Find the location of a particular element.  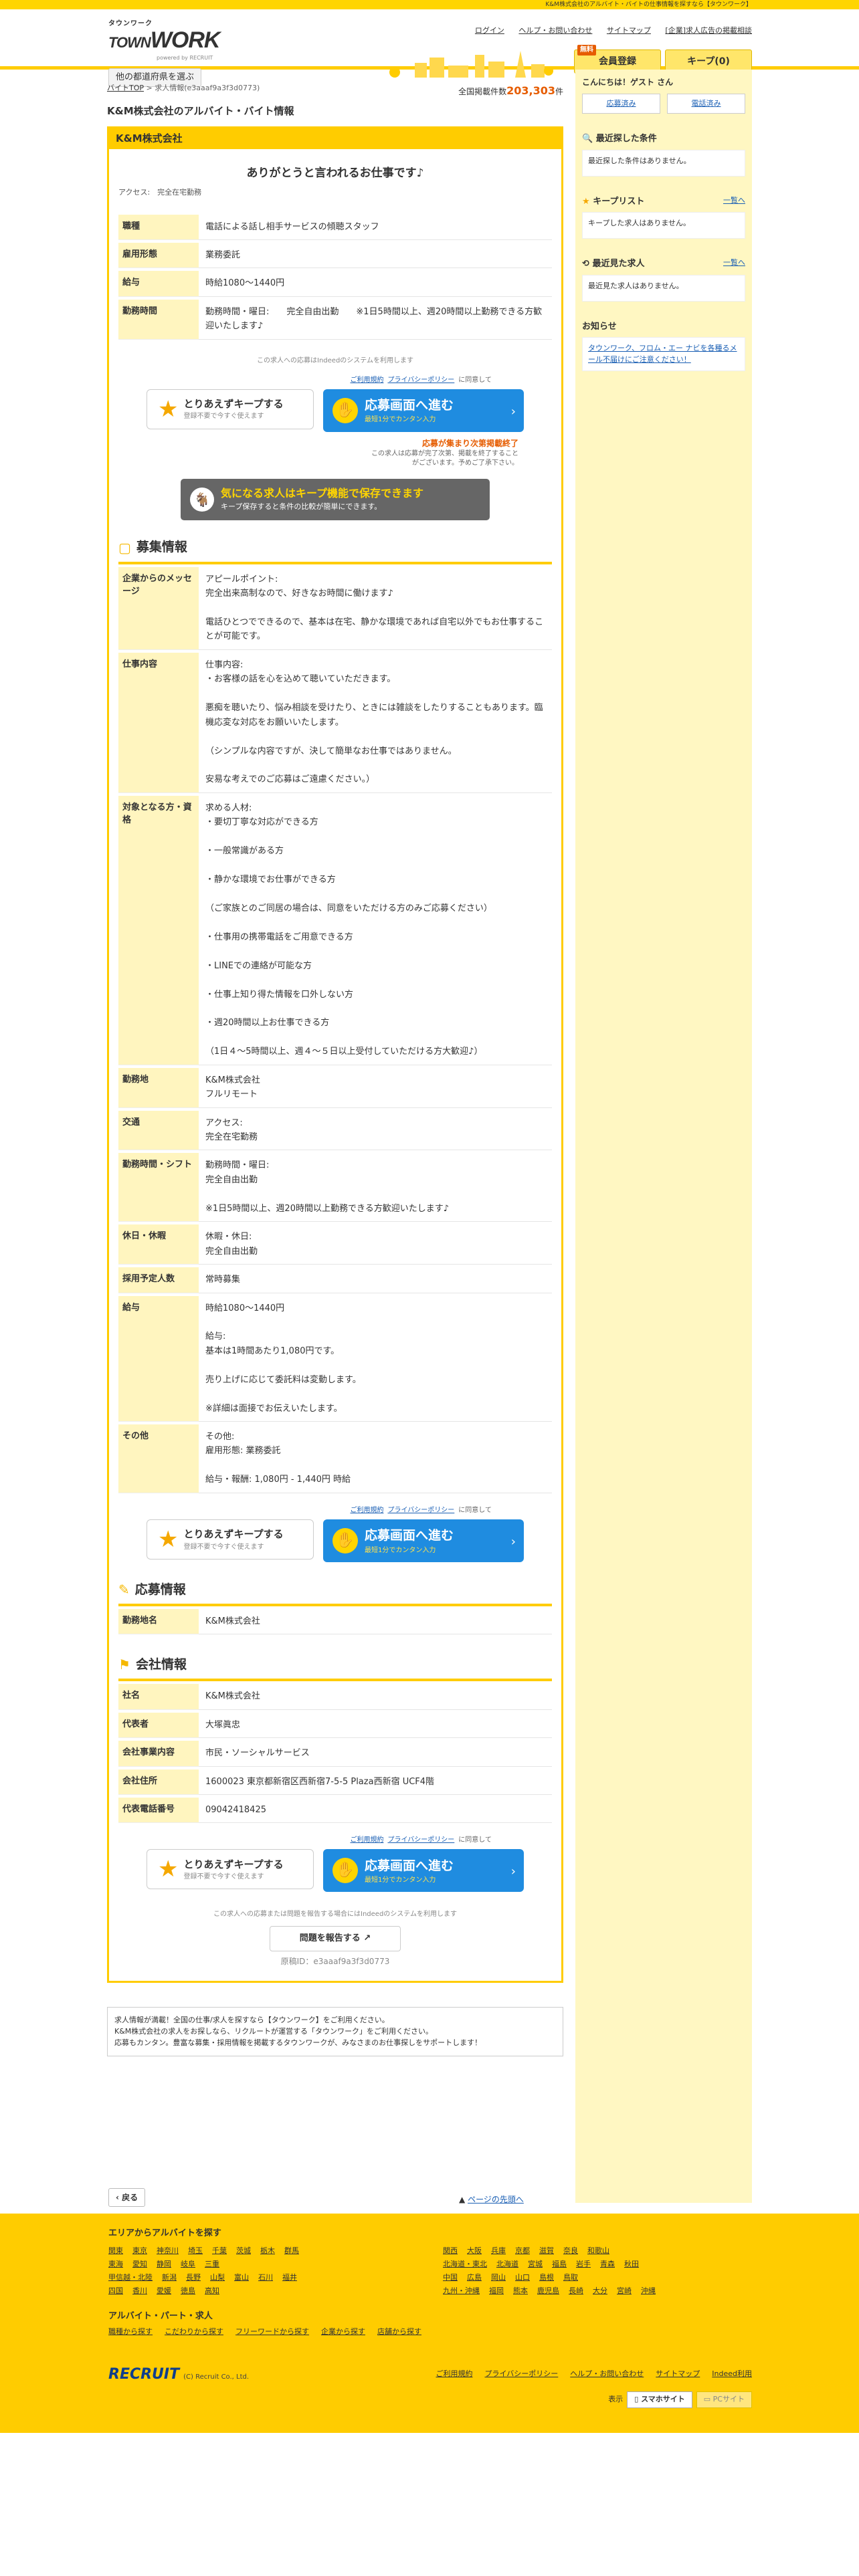

keeplist-box: キープした求人はありません。 is located at coordinates (663, 225).